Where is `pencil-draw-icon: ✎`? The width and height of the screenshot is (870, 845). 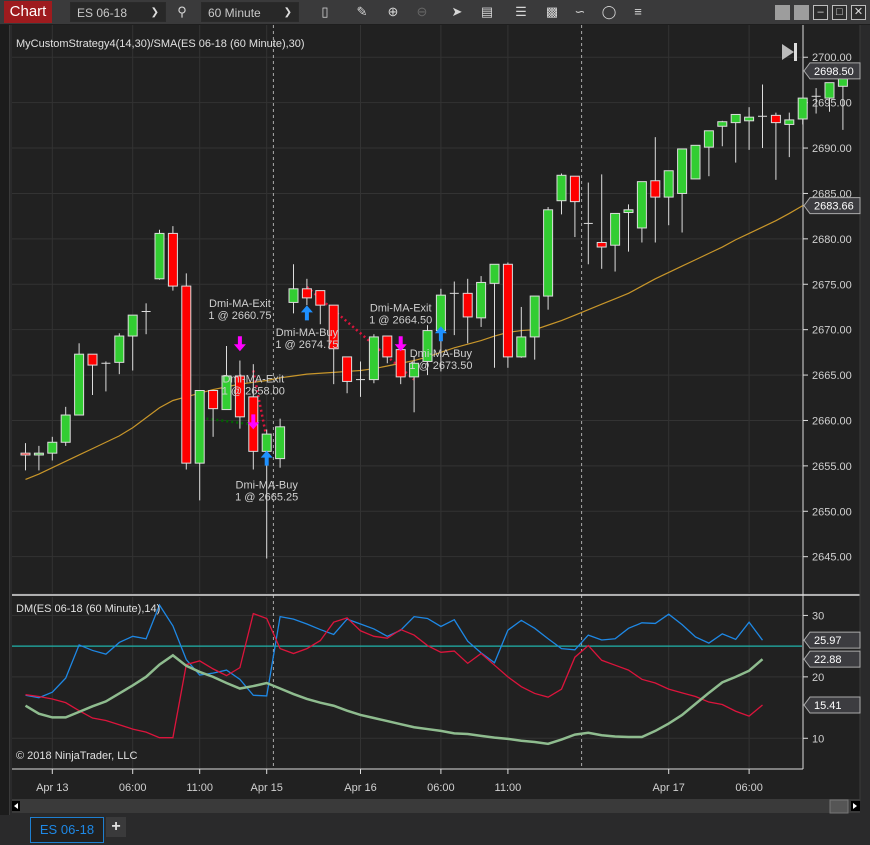 pencil-draw-icon: ✎ is located at coordinates (362, 12).